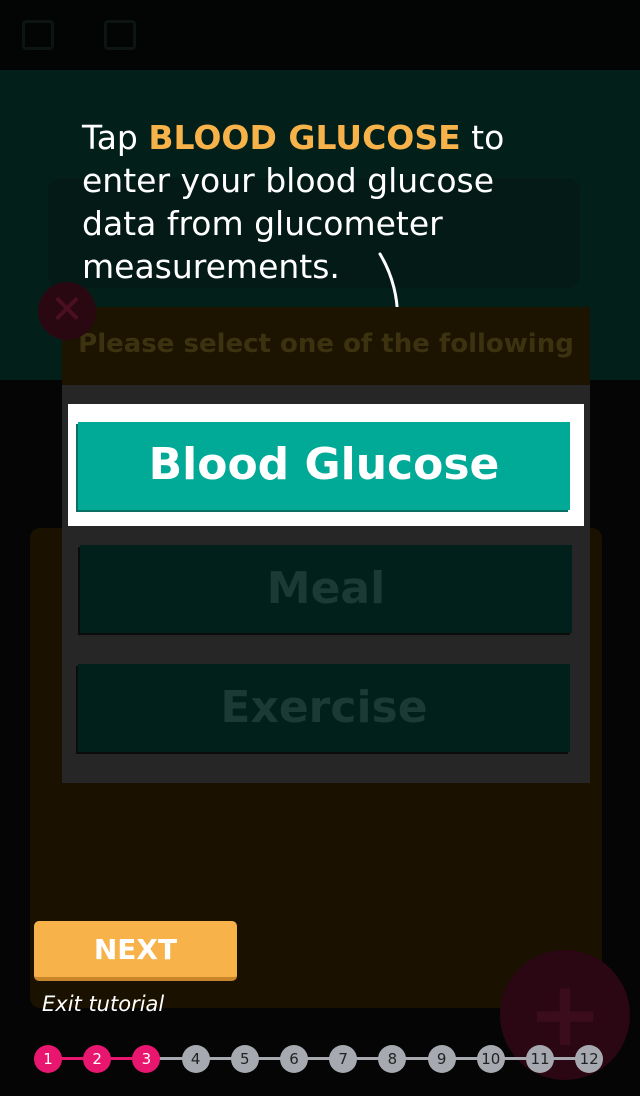  Describe the element at coordinates (304, 137) in the screenshot. I see `instruction-highlight: BLOOD GLUCOSE` at that location.